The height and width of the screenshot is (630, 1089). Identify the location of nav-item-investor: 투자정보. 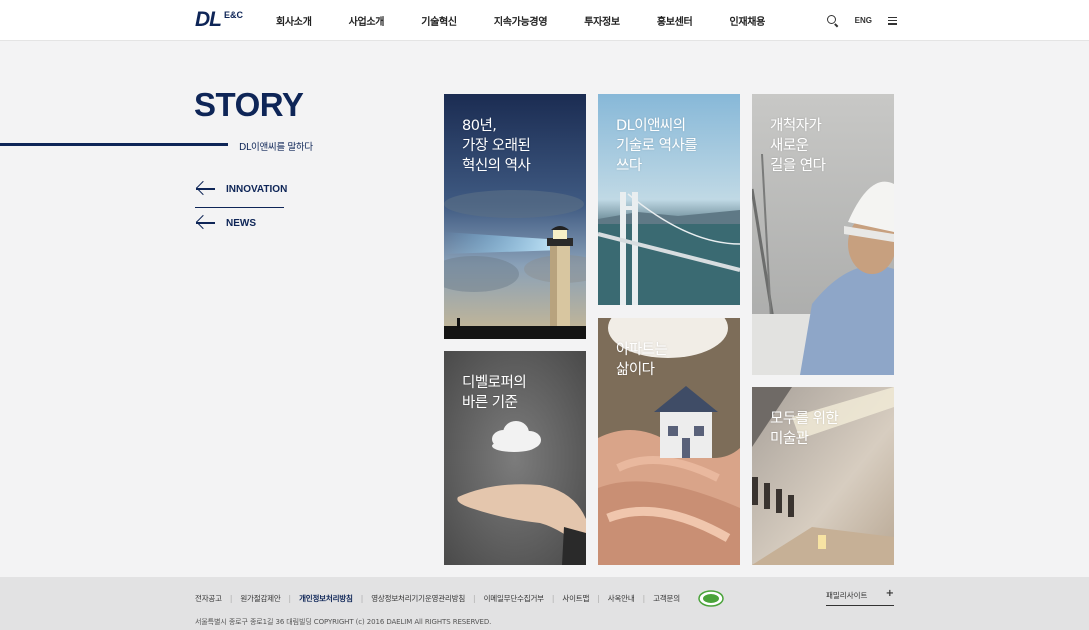
(602, 20).